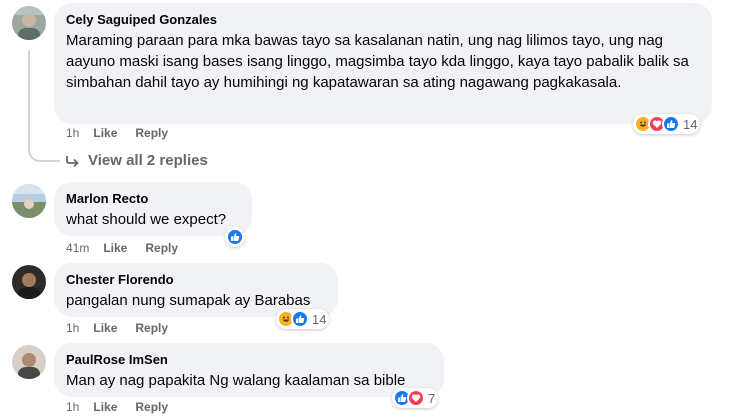  I want to click on reaction-summary: 7, so click(415, 398).